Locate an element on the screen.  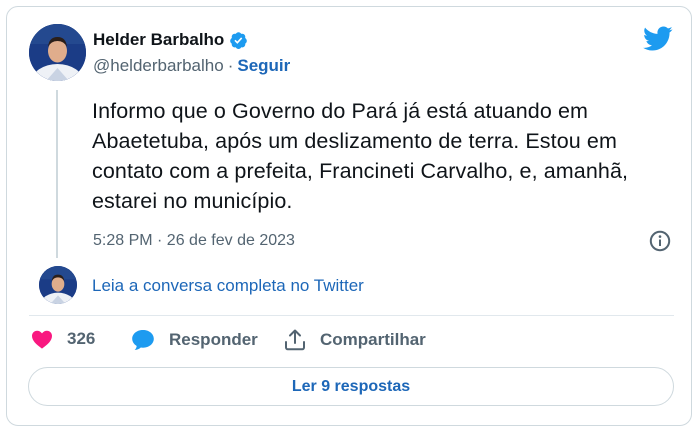
thread-connector-line is located at coordinates (57, 174).